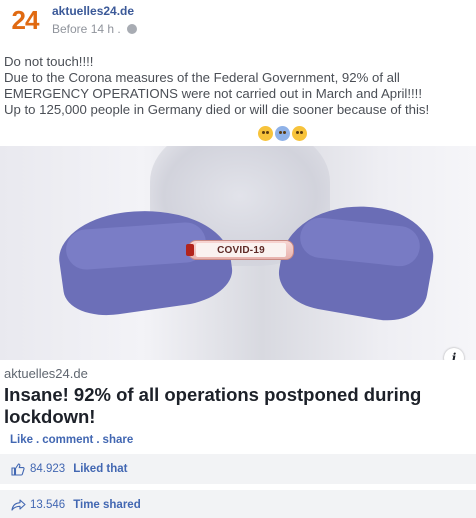 The image size is (476, 518). Describe the element at coordinates (107, 505) in the screenshot. I see `shares-label: Time shared` at that location.